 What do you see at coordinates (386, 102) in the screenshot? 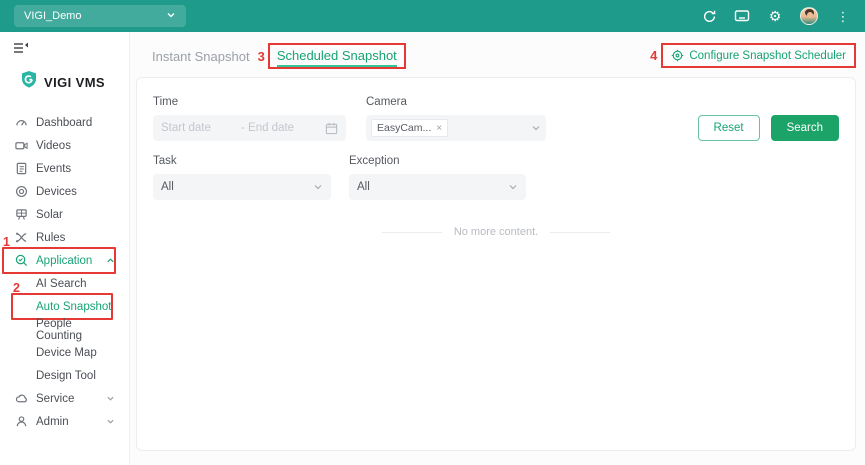
I see `camera-label: Camera` at bounding box center [386, 102].